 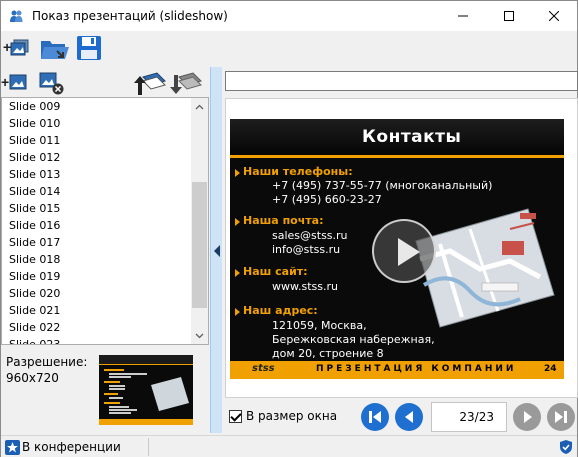 What do you see at coordinates (105, 157) in the screenshot?
I see `list-item: Slide 012` at bounding box center [105, 157].